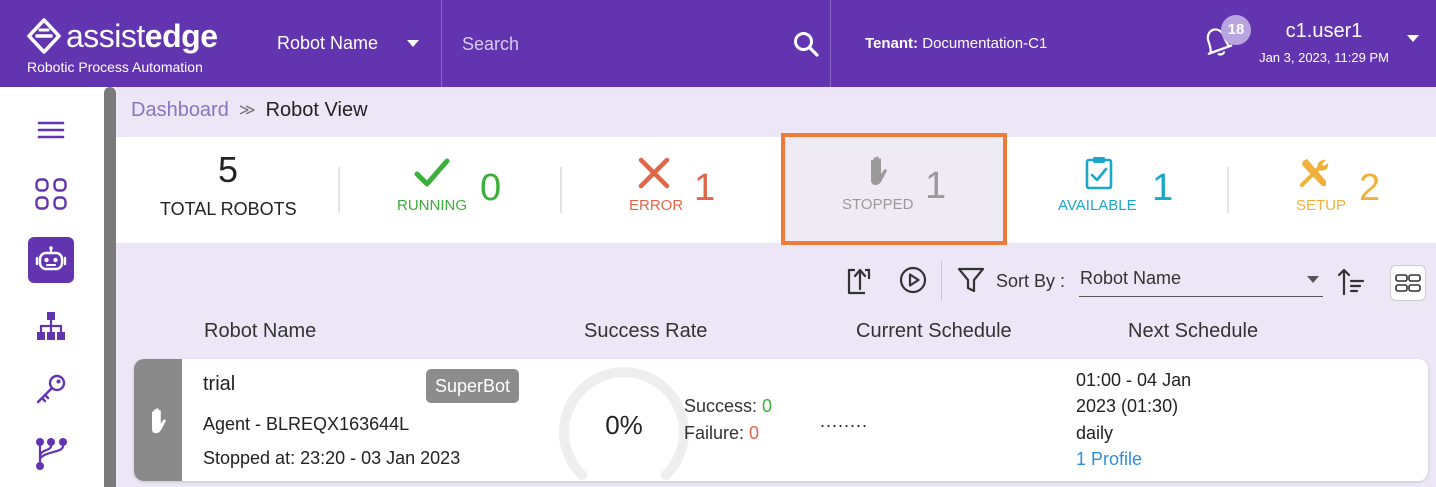 The image size is (1436, 487). What do you see at coordinates (934, 331) in the screenshot?
I see `column-header-current-schedule: Current Schedule` at bounding box center [934, 331].